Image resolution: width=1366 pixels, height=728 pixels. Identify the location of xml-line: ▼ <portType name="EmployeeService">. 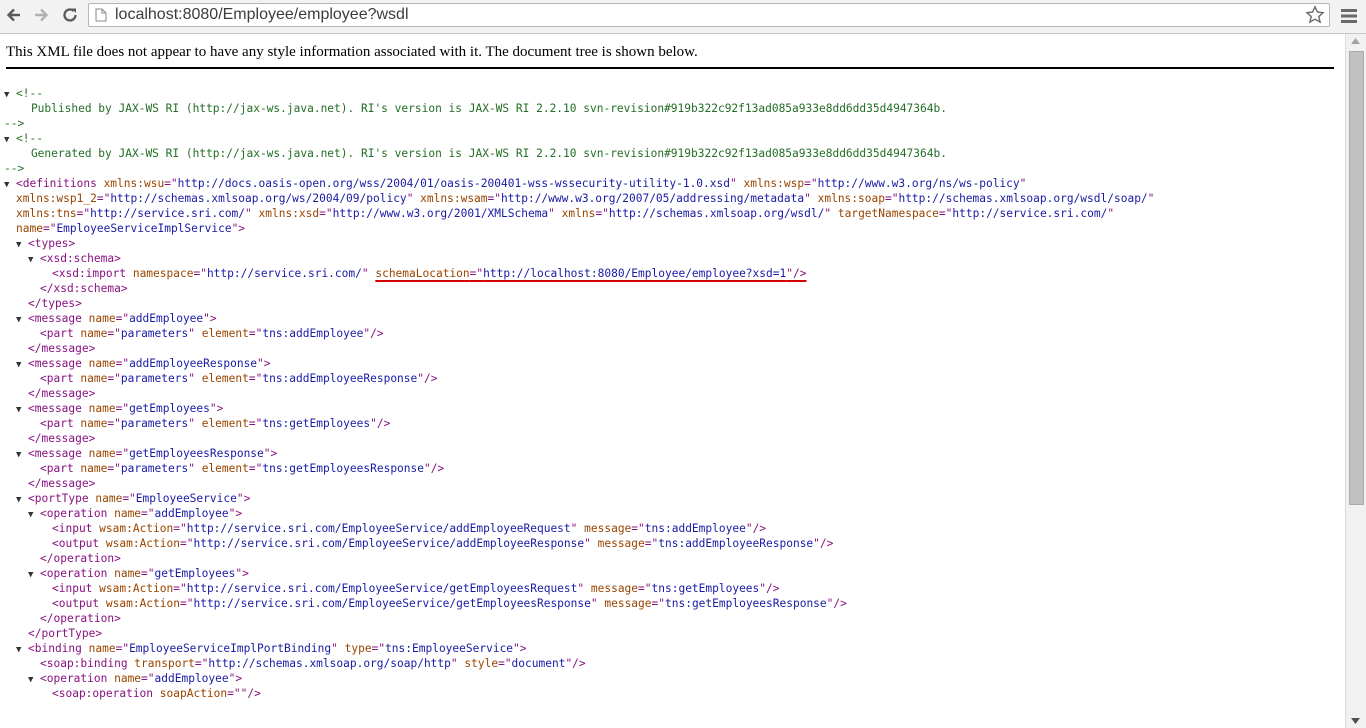
(672, 498).